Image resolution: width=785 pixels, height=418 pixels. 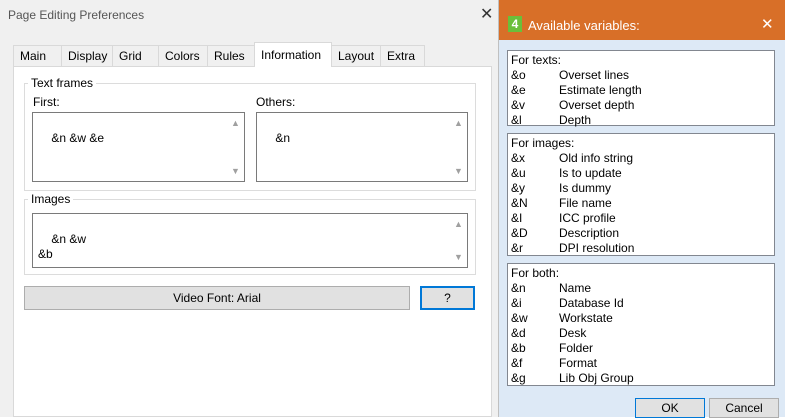 I want to click on others-value: &n, so click(x=283, y=138).